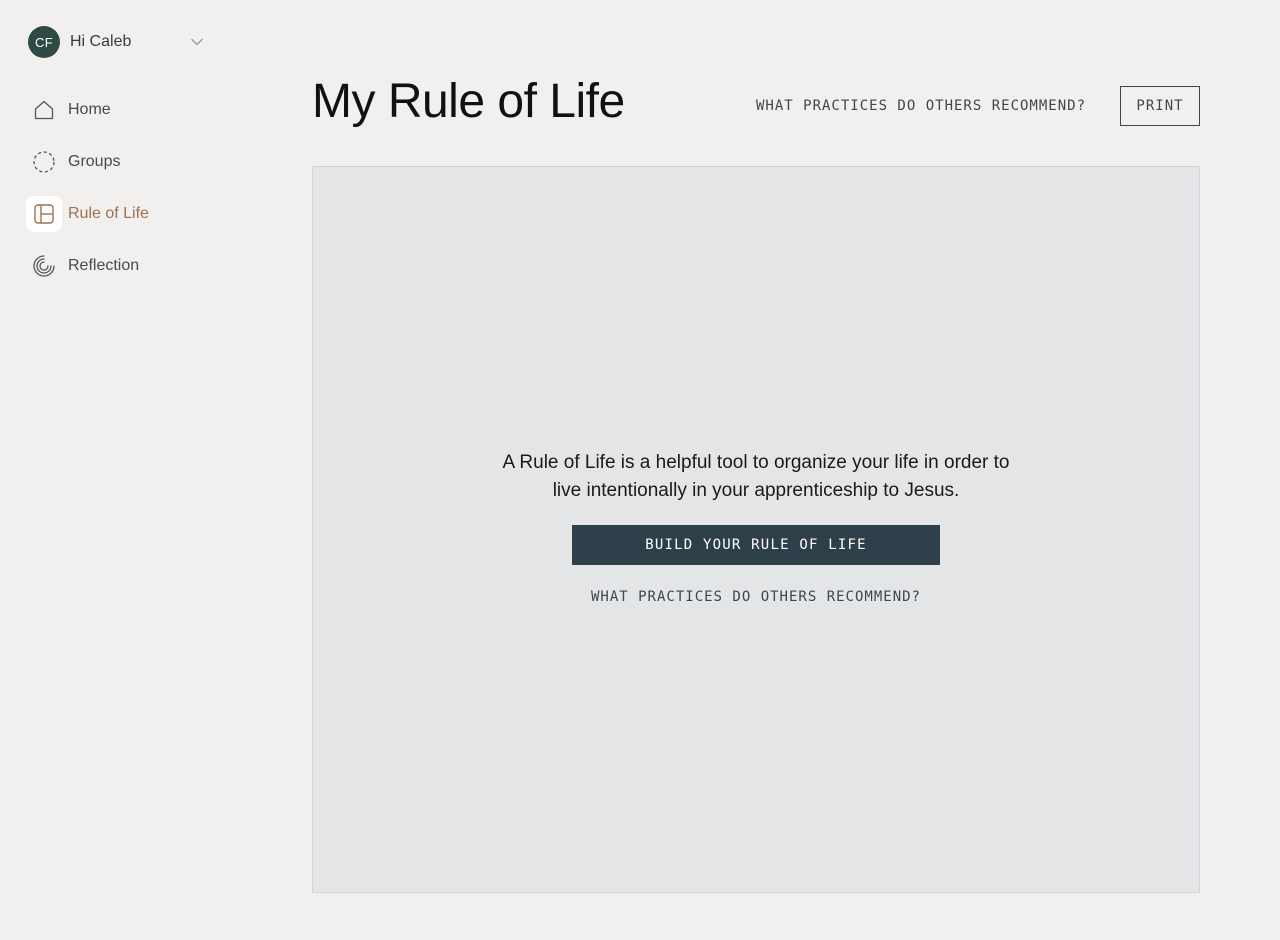  Describe the element at coordinates (136, 110) in the screenshot. I see `sidebar-item-home: Home` at that location.